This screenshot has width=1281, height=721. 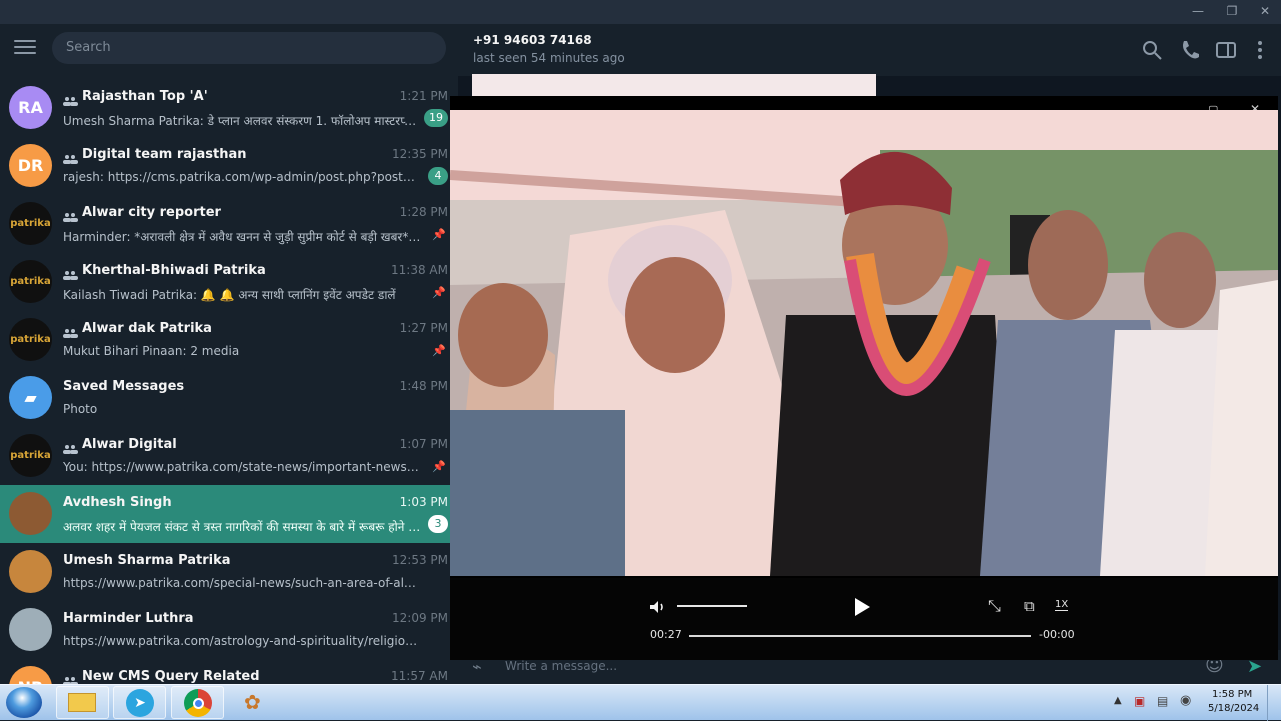 What do you see at coordinates (171, 676) in the screenshot?
I see `chat-title: New CMS Query Related` at bounding box center [171, 676].